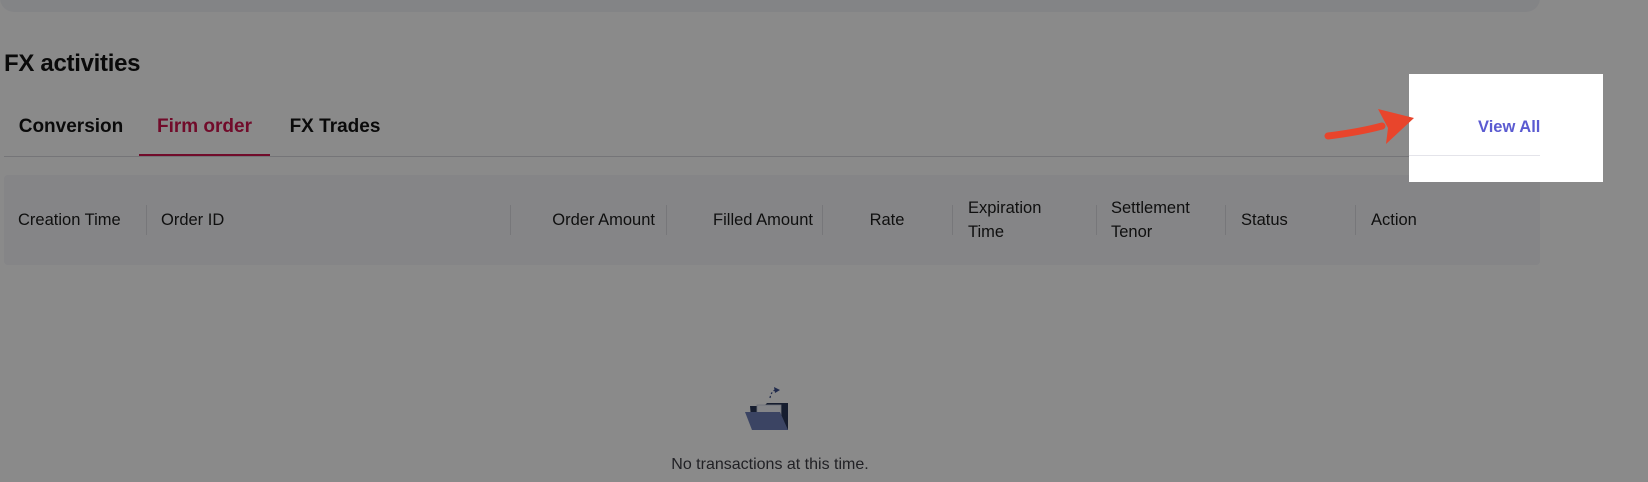 This screenshot has height=482, width=1648. I want to click on column-header-order-amount: Order Amount, so click(603, 220).